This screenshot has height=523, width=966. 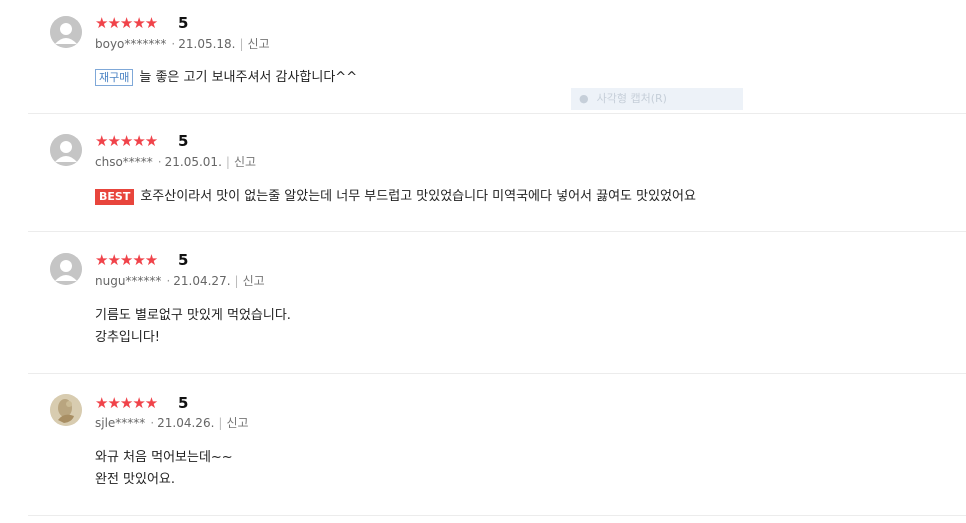 I want to click on review-line: 강추입니다!, so click(x=128, y=337).